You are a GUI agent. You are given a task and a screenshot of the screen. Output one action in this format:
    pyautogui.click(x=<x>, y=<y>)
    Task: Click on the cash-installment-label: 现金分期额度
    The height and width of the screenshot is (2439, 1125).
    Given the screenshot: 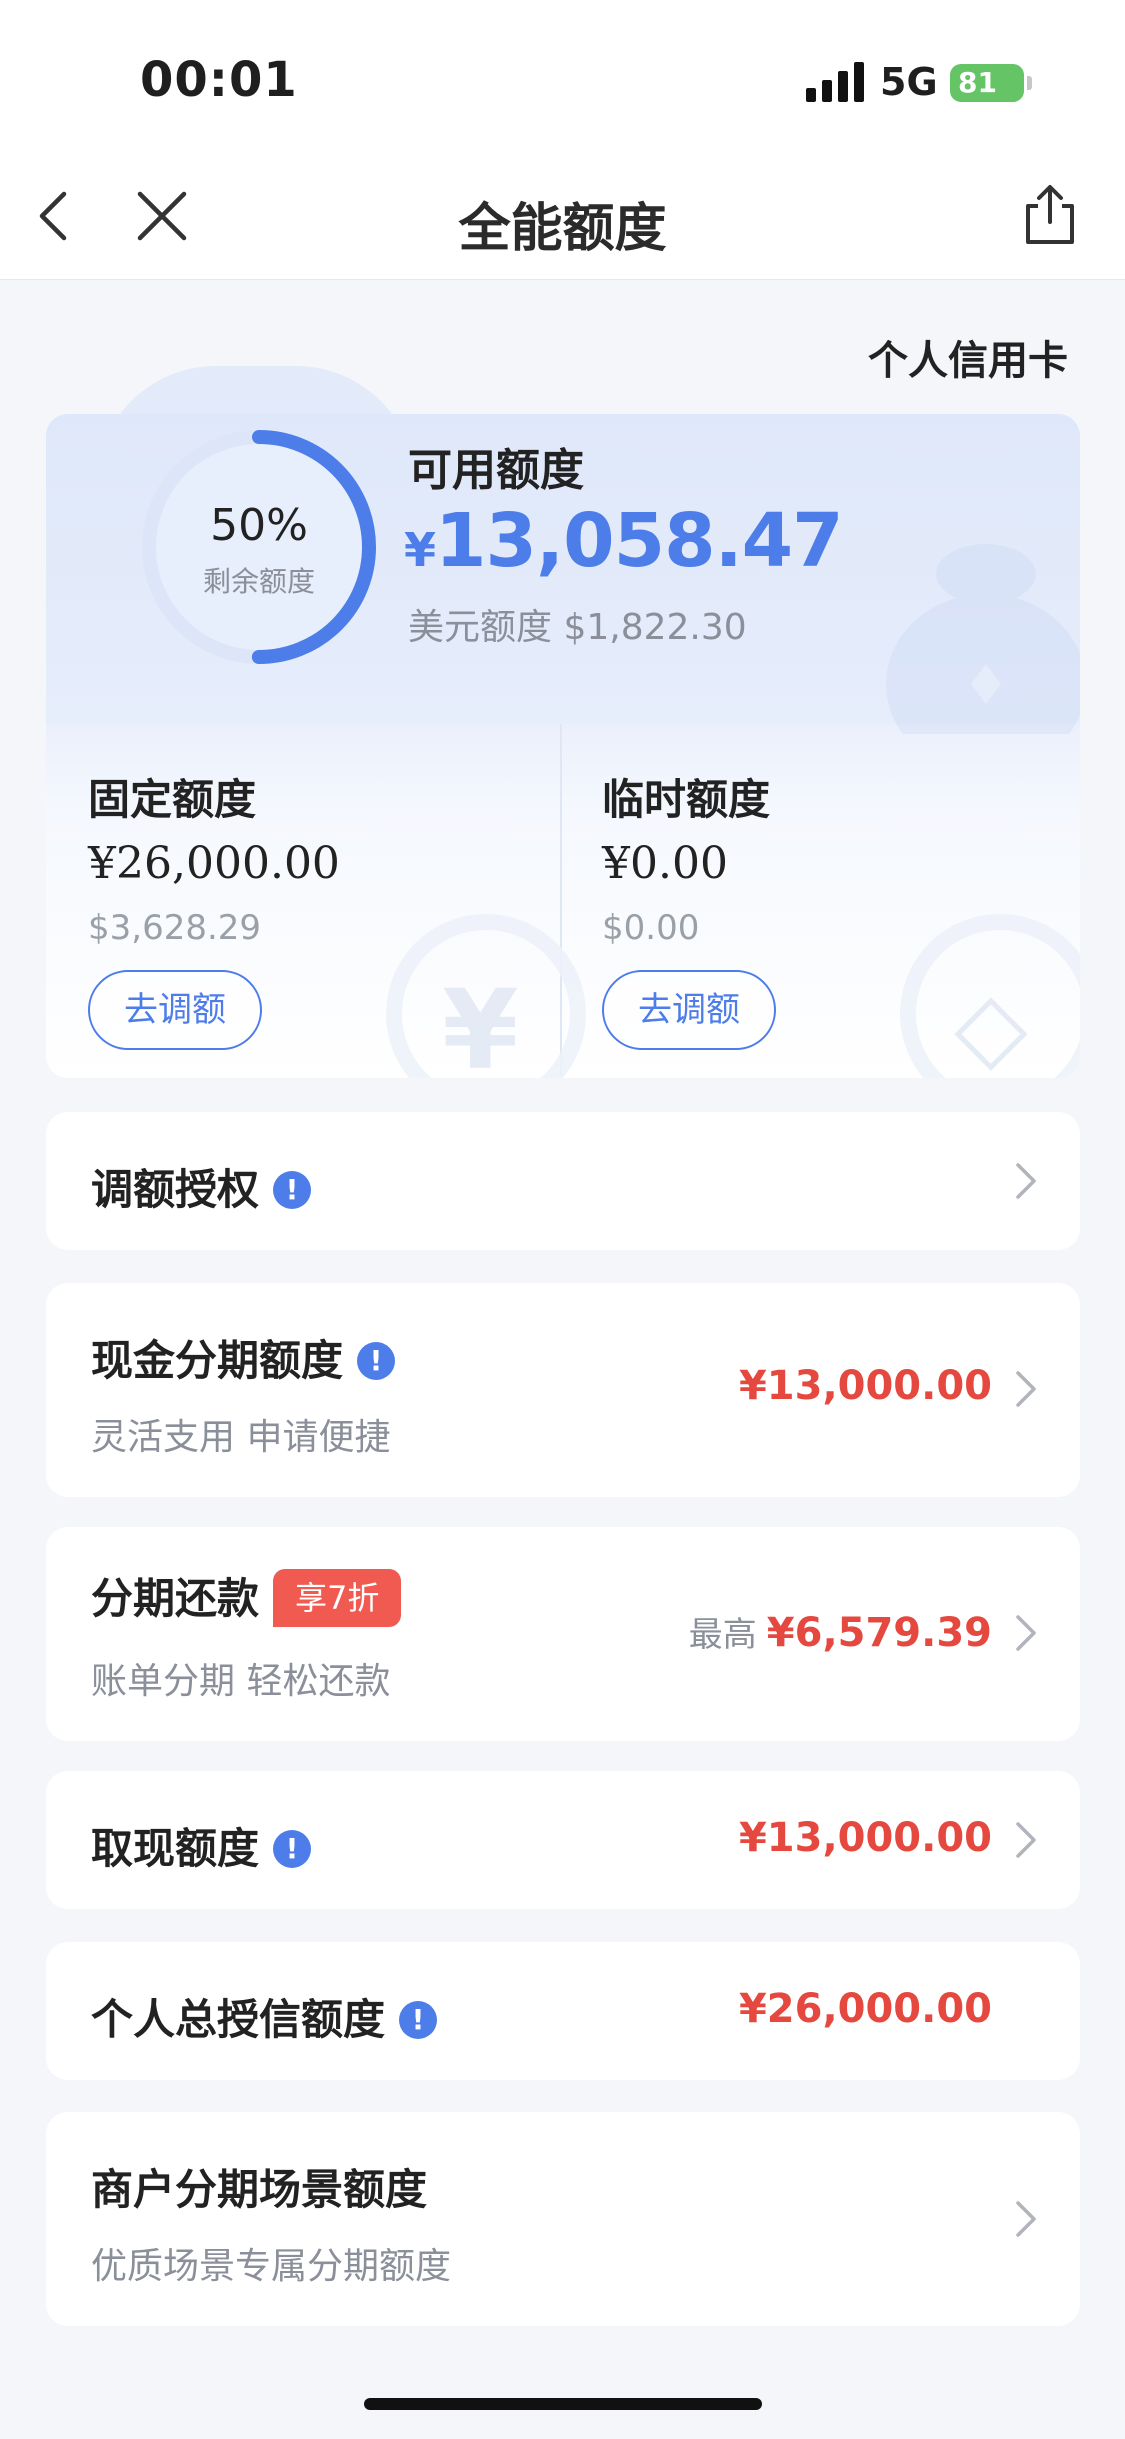 What is the action you would take?
    pyautogui.click(x=217, y=1360)
    